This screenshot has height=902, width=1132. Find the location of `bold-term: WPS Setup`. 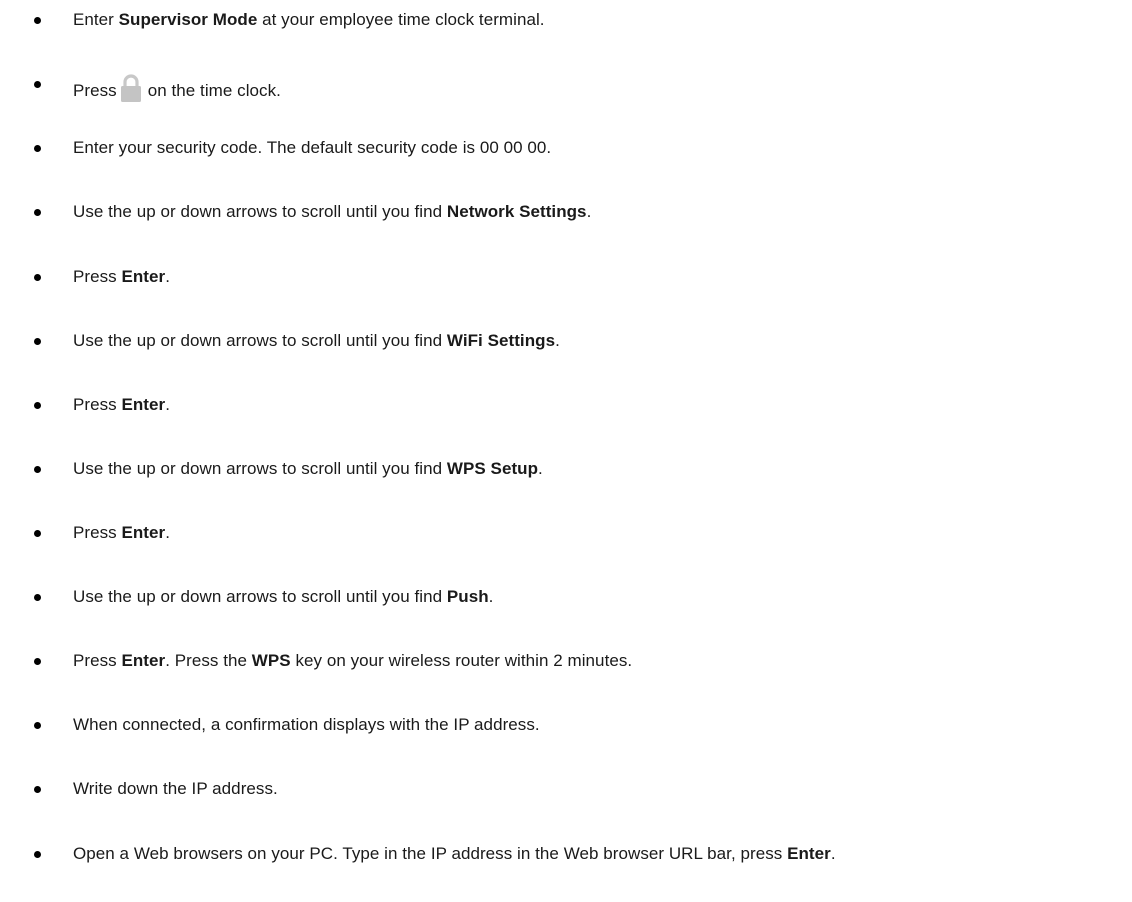

bold-term: WPS Setup is located at coordinates (492, 468).